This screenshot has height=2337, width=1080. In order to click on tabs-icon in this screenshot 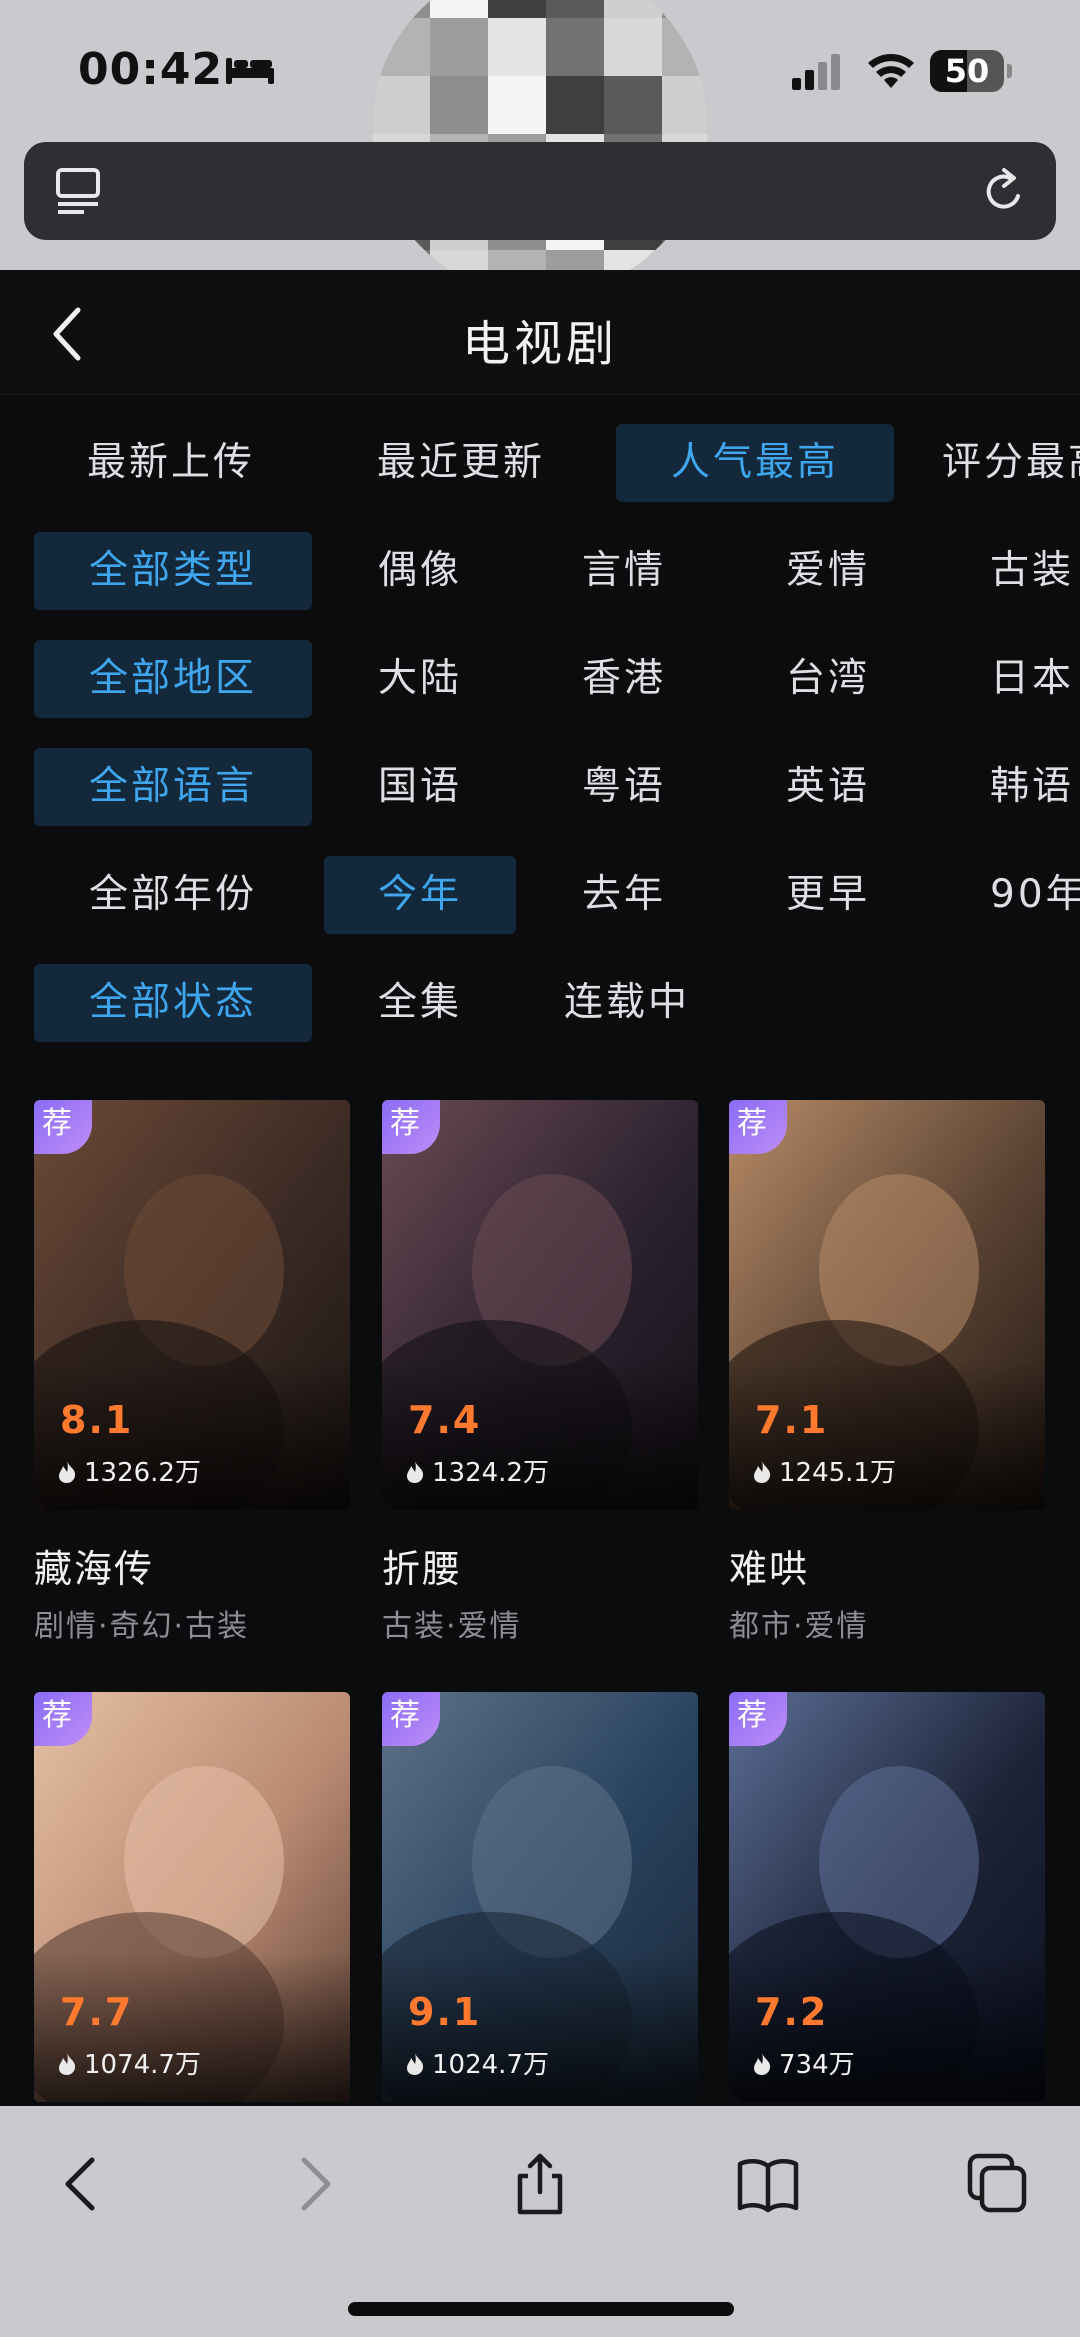, I will do `click(998, 2184)`.